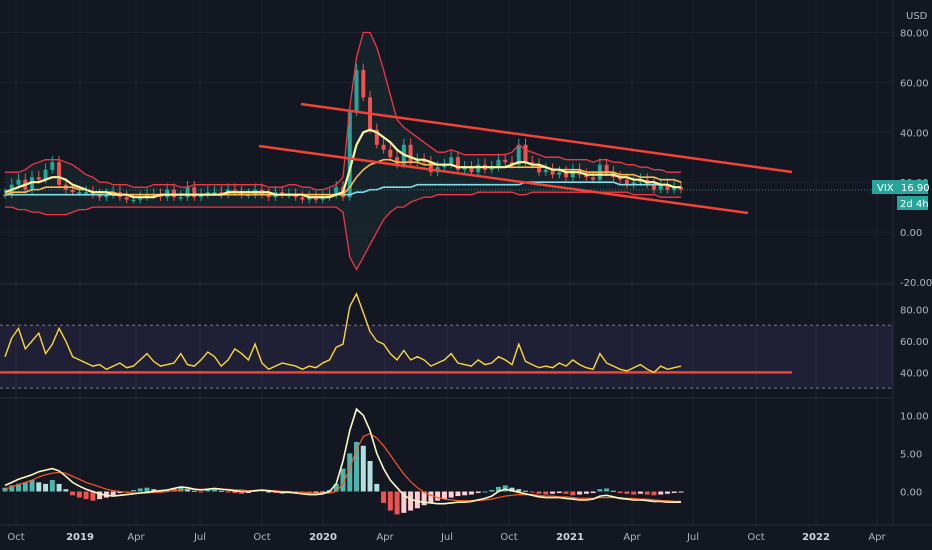 The width and height of the screenshot is (932, 550). Describe the element at coordinates (911, 454) in the screenshot. I see `macd-axis-tick-label: 5.00` at that location.